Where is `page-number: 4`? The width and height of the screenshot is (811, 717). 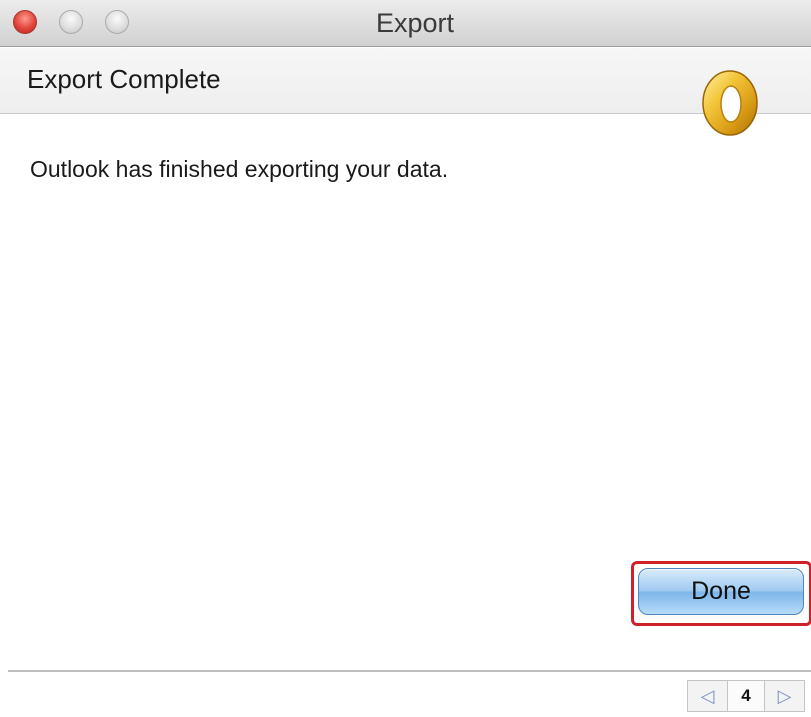
page-number: 4 is located at coordinates (746, 696).